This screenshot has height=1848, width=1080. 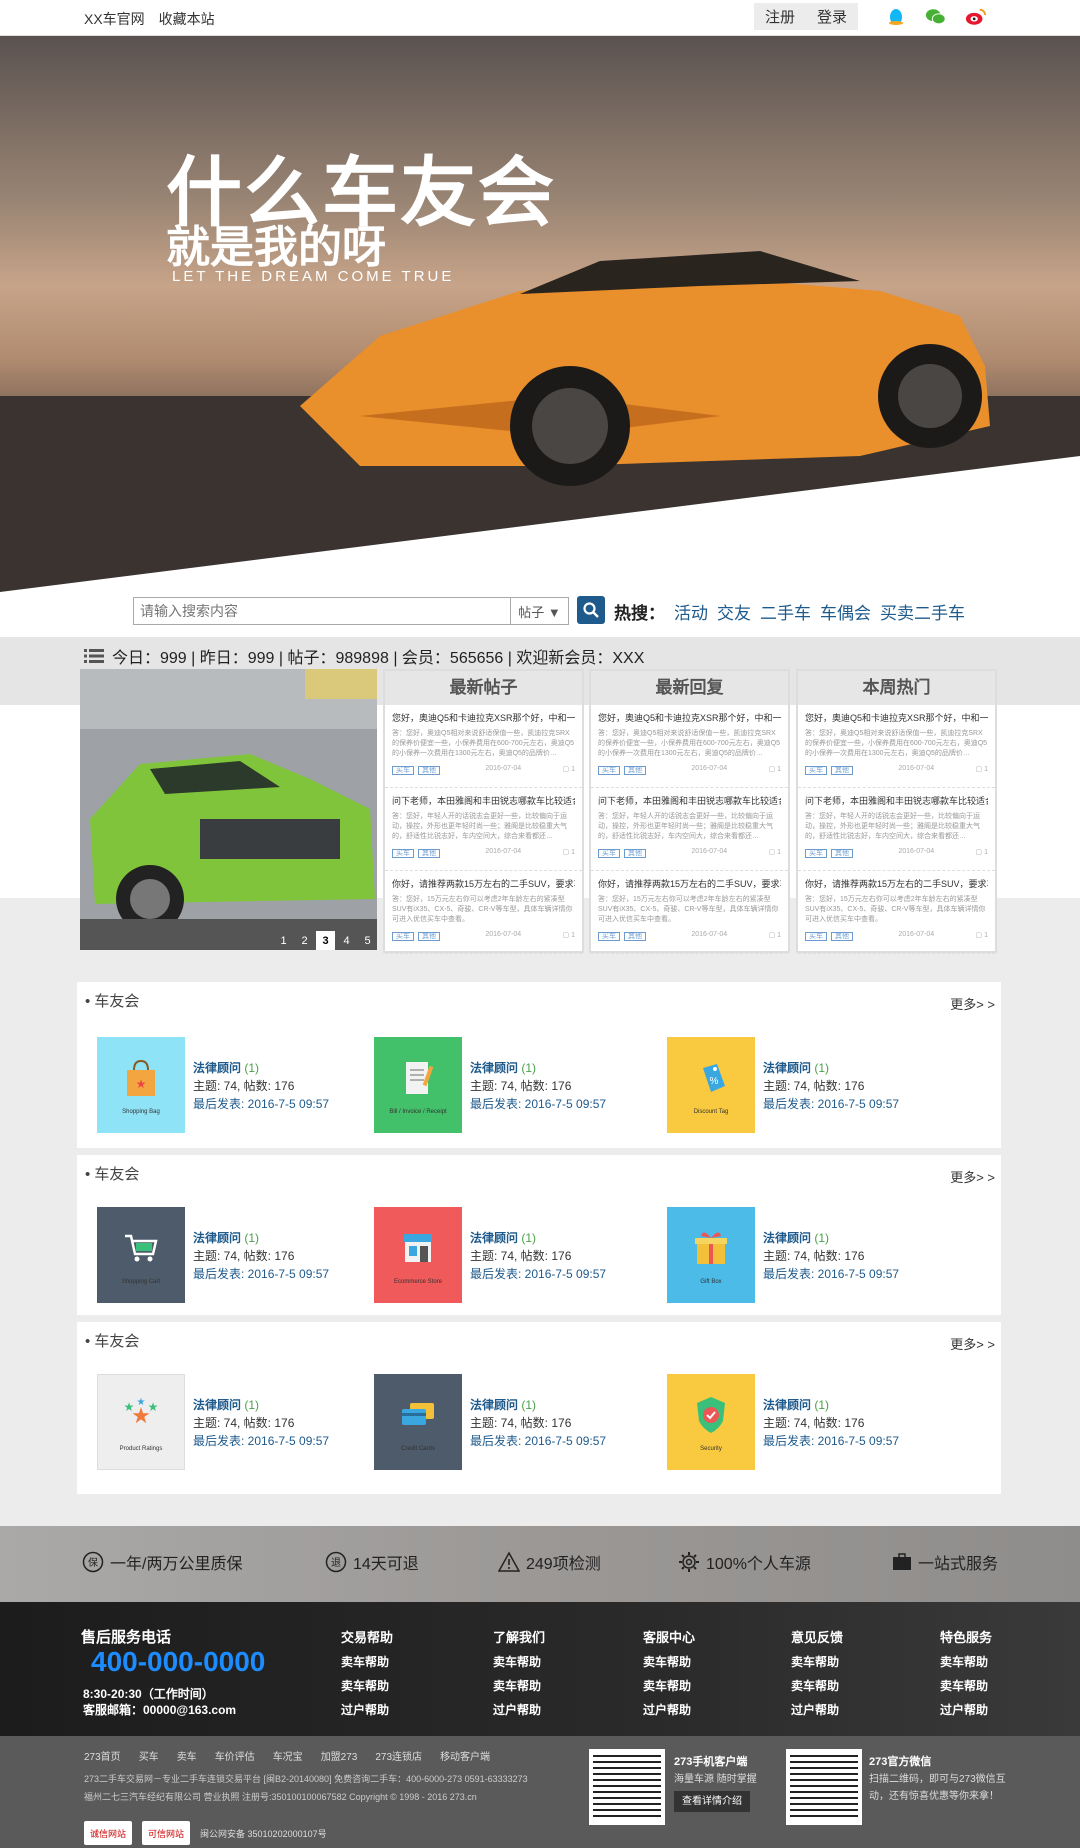 What do you see at coordinates (483, 688) in the screenshot?
I see `post-column-title: 最新帖子` at bounding box center [483, 688].